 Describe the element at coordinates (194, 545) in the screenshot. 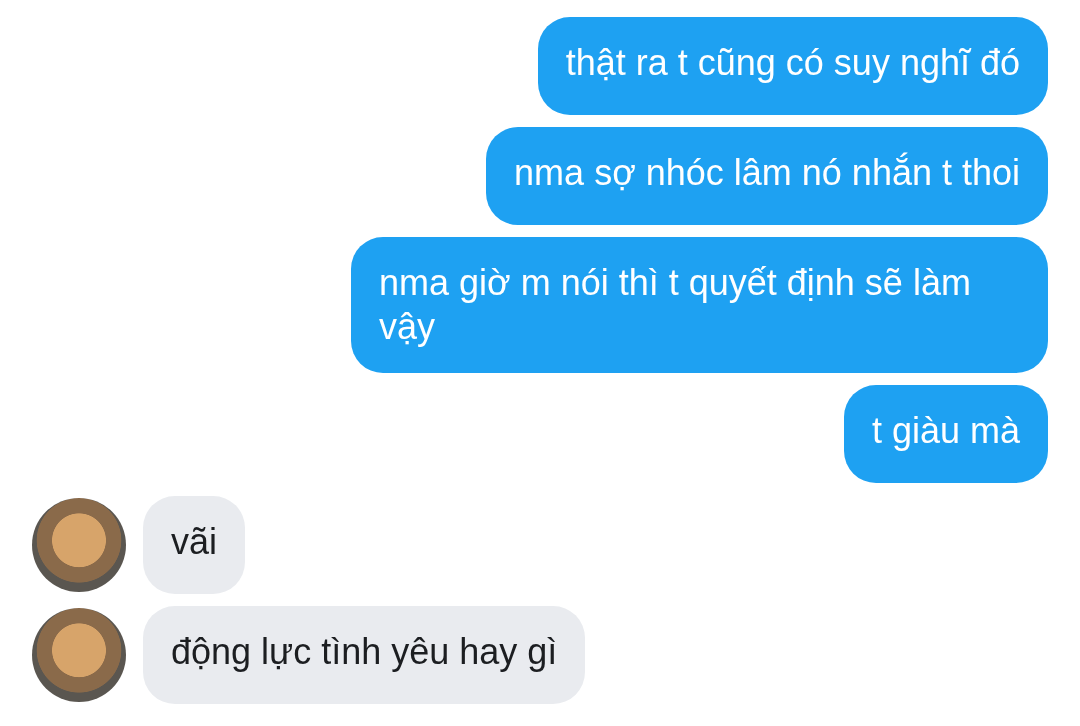

I see `received-message: vãi` at that location.